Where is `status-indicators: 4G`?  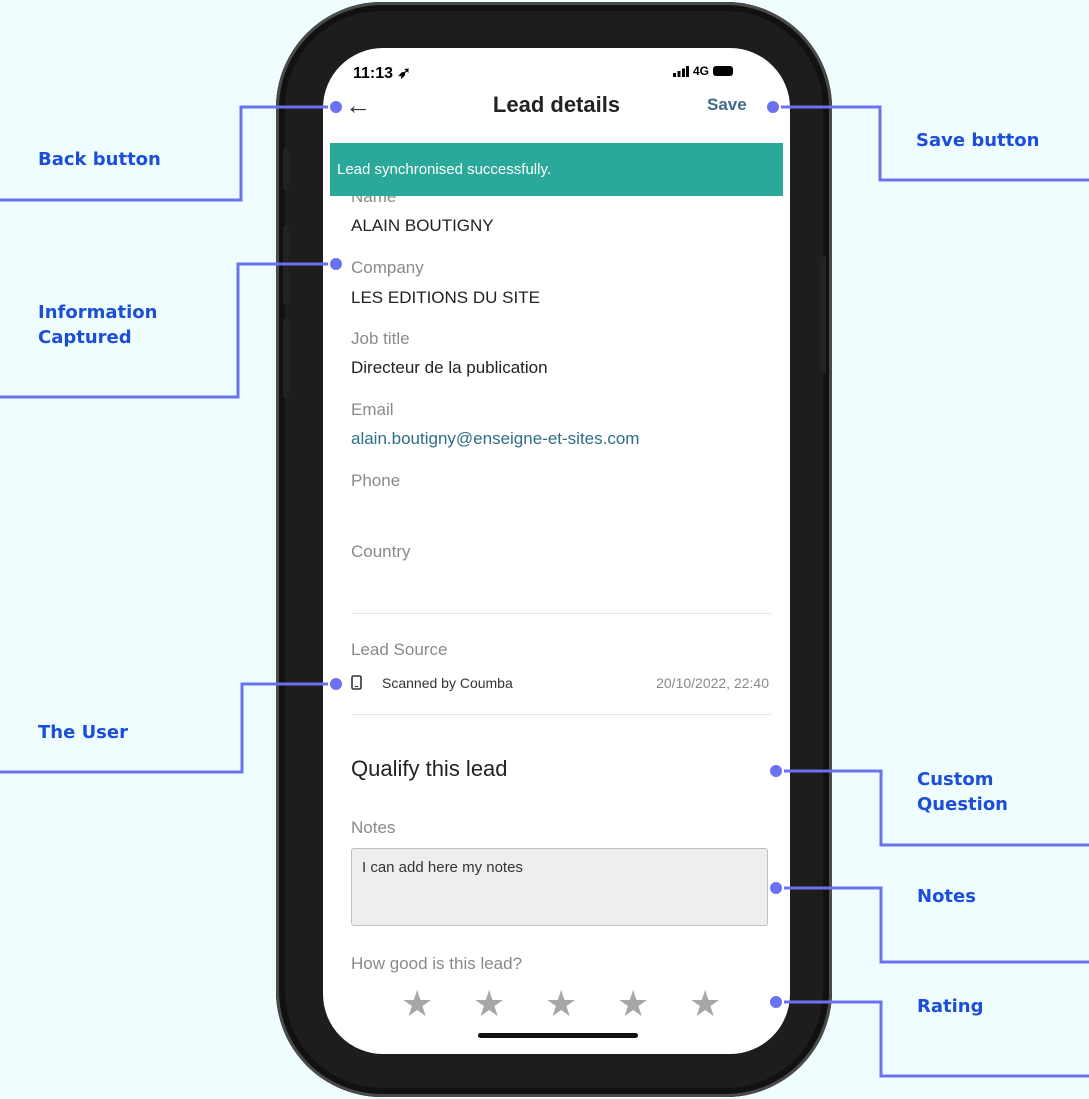
status-indicators: 4G is located at coordinates (703, 71).